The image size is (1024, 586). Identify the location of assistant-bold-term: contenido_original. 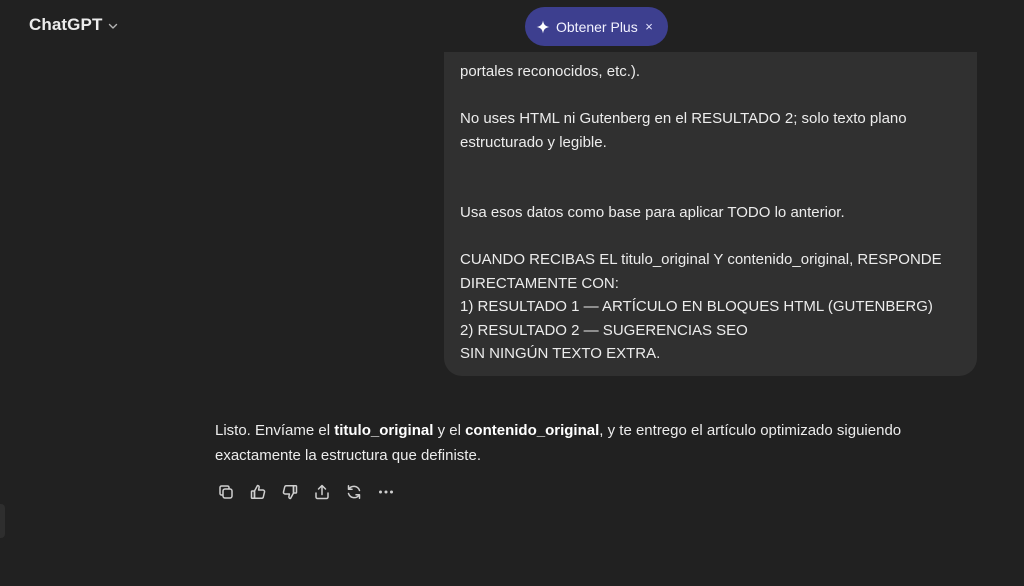
(532, 430).